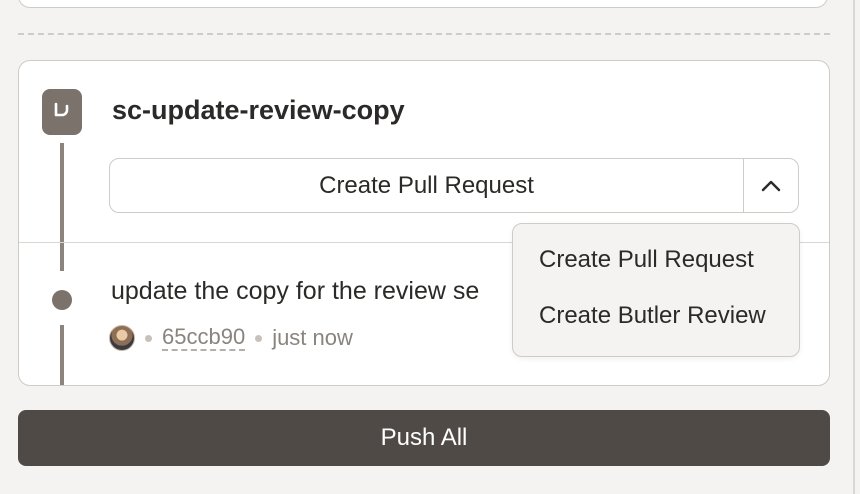 This screenshot has height=494, width=860. I want to click on create-pr-split-button: Create Pull Request, so click(454, 185).